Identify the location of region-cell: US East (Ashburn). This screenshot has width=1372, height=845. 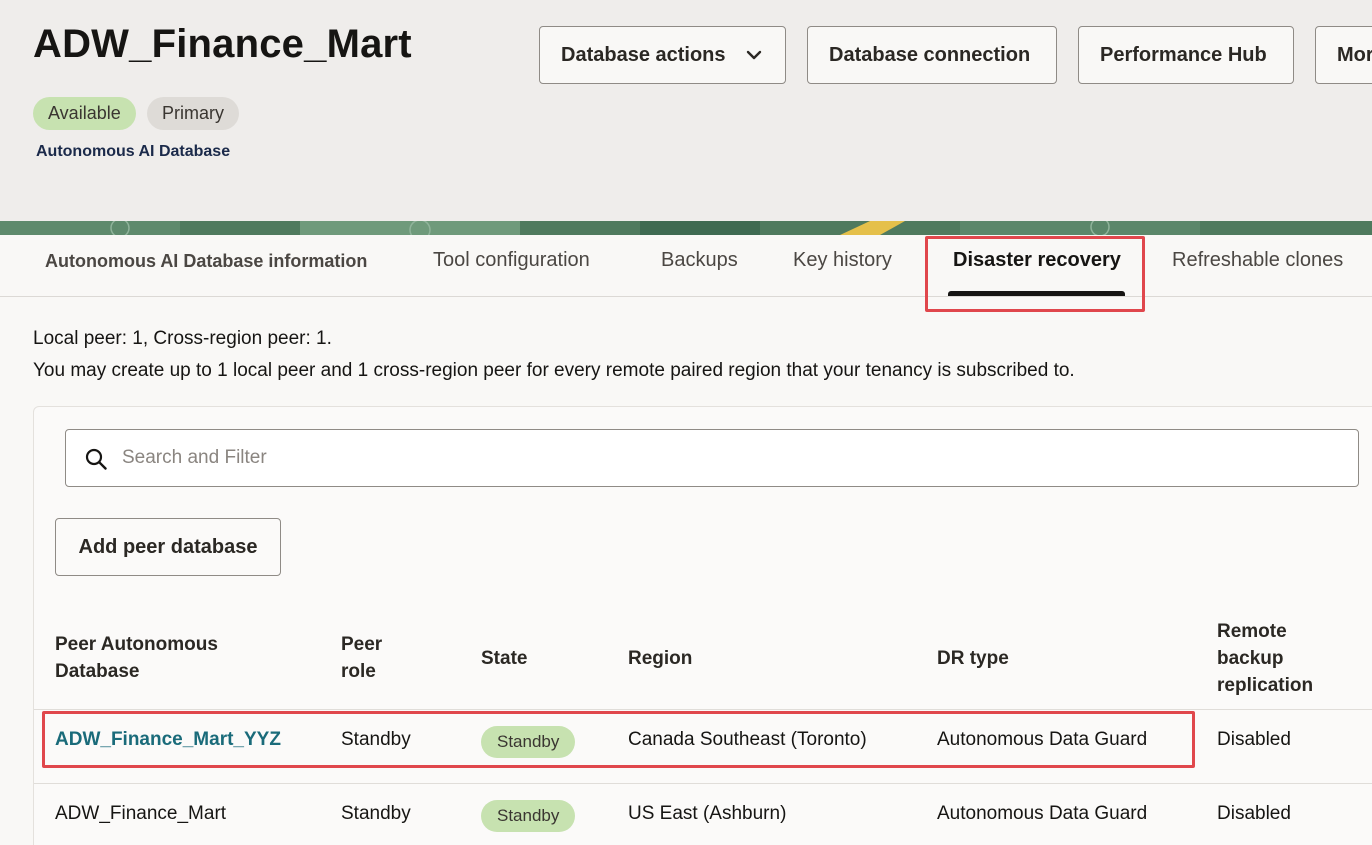
(707, 813).